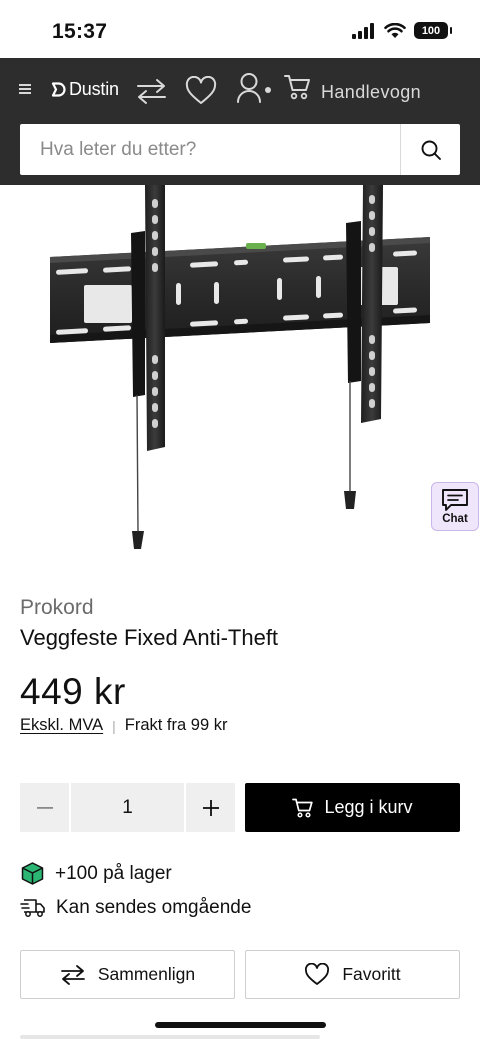 Image resolution: width=480 pixels, height=1039 pixels. Describe the element at coordinates (363, 30) in the screenshot. I see `signal-icon` at that location.